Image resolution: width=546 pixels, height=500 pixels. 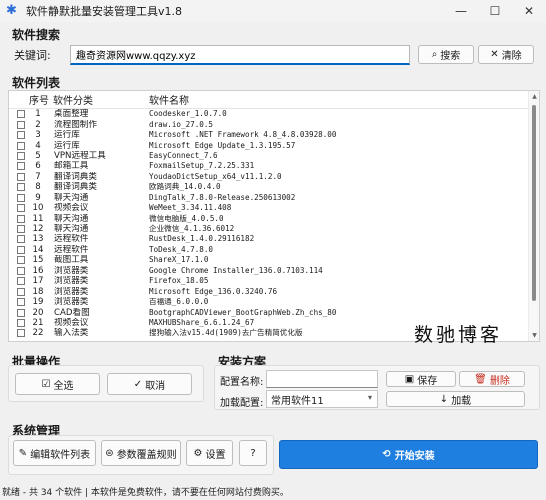 What do you see at coordinates (434, 54) in the screenshot?
I see `search-icon: ⌕` at bounding box center [434, 54].